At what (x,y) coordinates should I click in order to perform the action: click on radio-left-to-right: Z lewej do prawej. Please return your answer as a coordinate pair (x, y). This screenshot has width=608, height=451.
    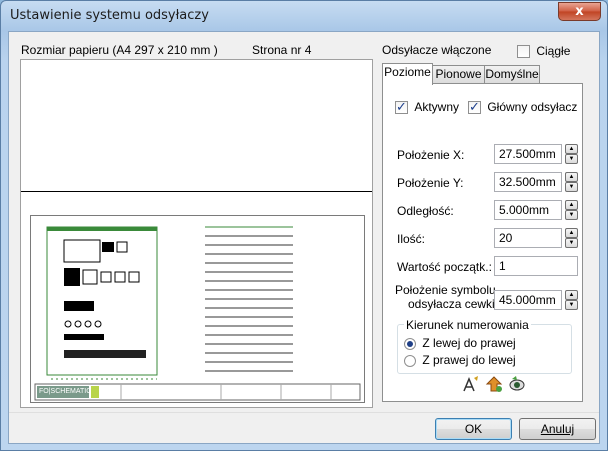
    Looking at the image, I should click on (460, 343).